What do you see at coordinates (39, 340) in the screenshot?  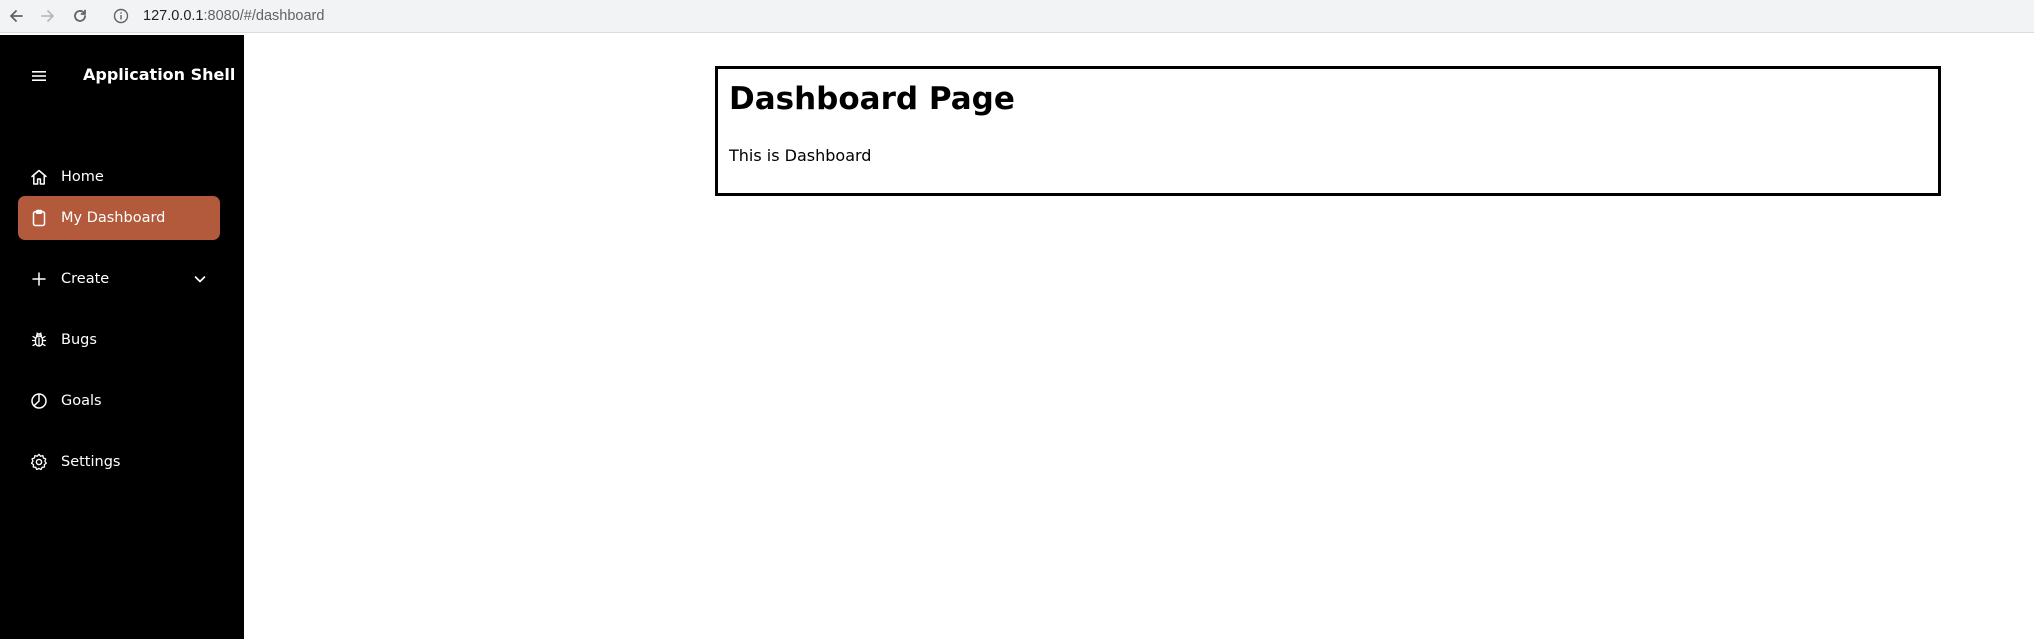 I see `bug-icon` at bounding box center [39, 340].